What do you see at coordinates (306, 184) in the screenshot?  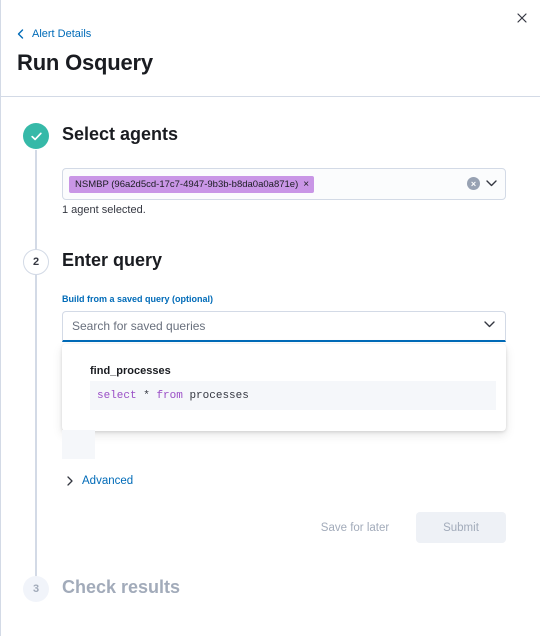 I see `remove-agent-icon: ×` at bounding box center [306, 184].